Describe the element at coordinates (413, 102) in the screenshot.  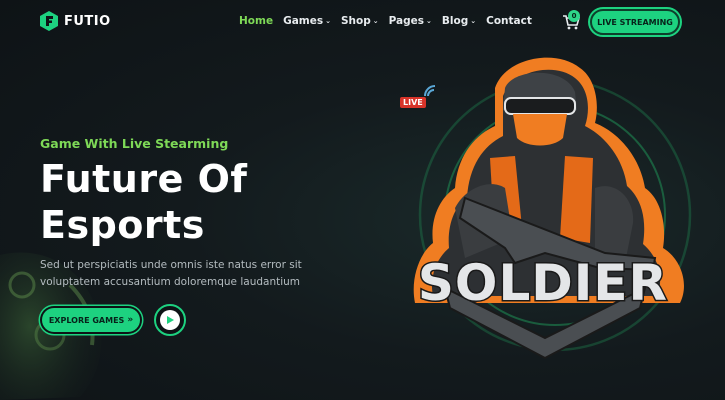
I see `live-tag: LIVE` at that location.